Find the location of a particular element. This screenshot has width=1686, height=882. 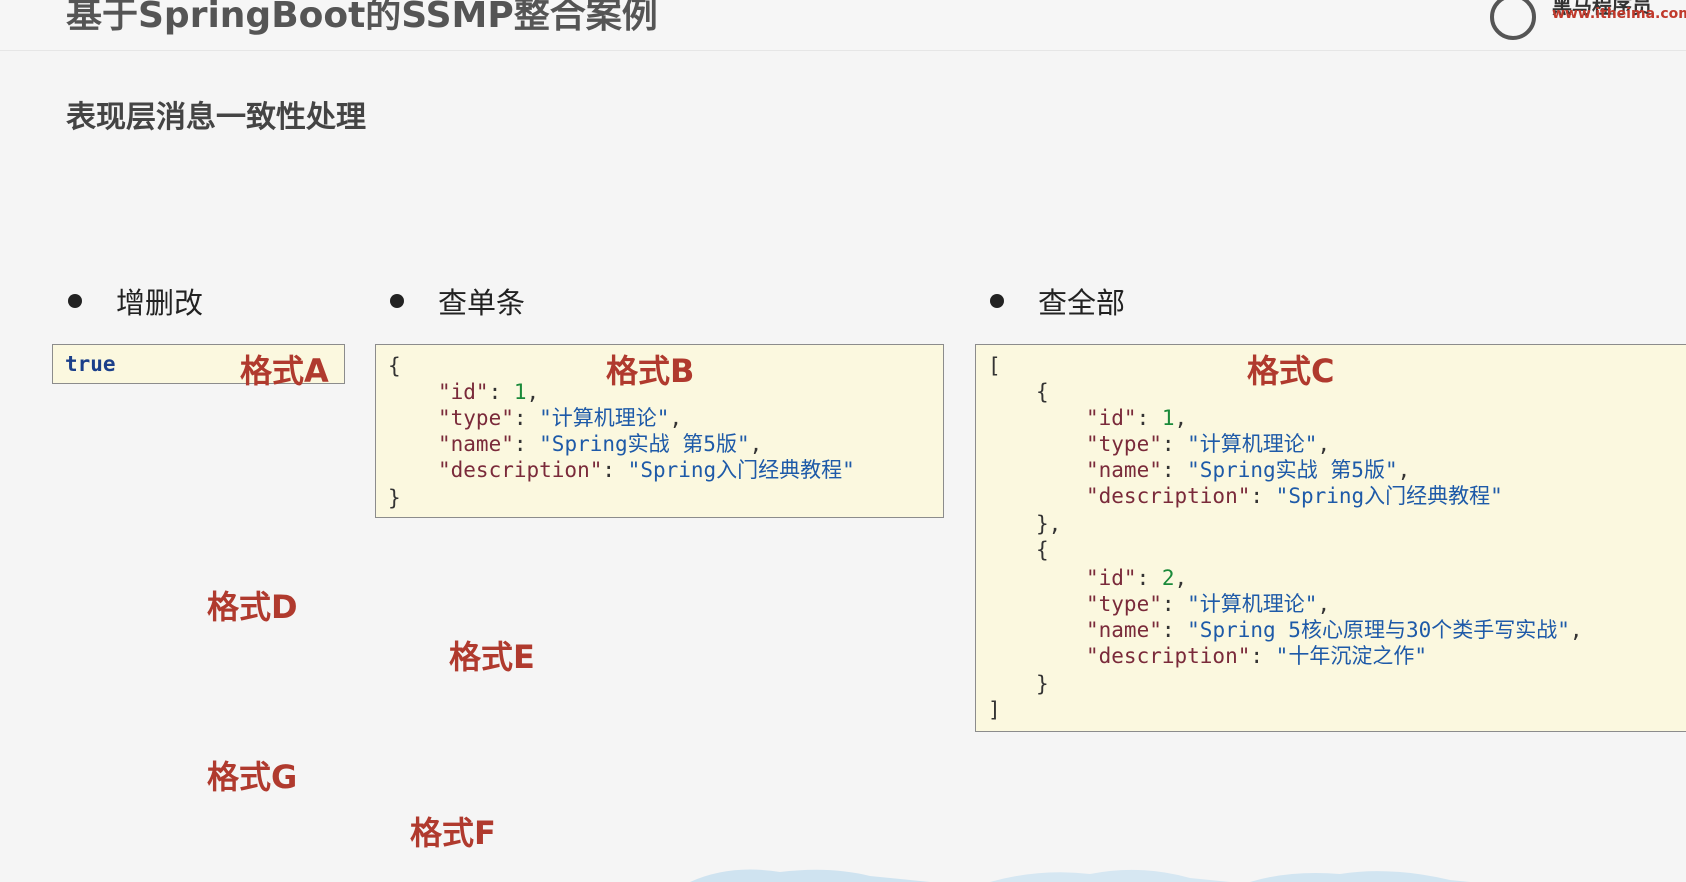

json-value-id: 2 is located at coordinates (1168, 578).